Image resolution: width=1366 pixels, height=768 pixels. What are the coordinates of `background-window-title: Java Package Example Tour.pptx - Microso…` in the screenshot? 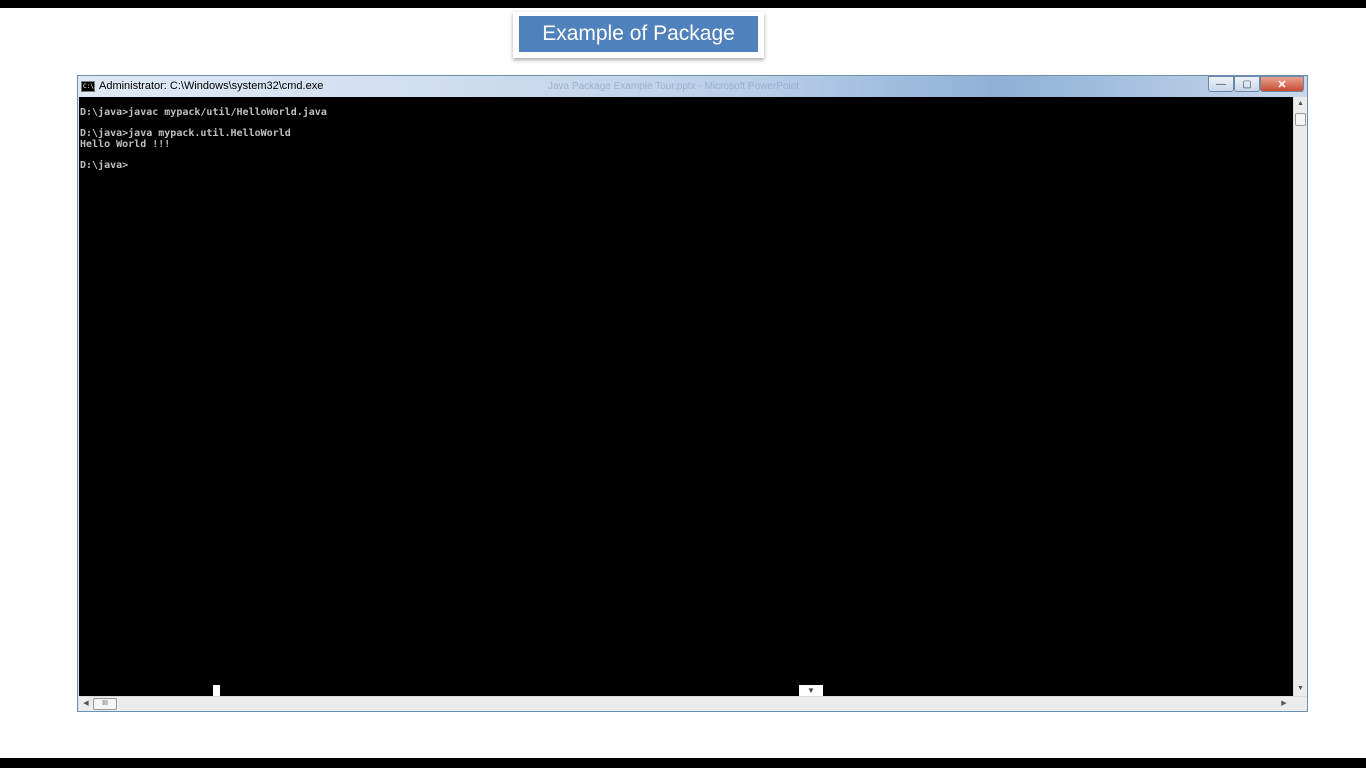 It's located at (674, 86).